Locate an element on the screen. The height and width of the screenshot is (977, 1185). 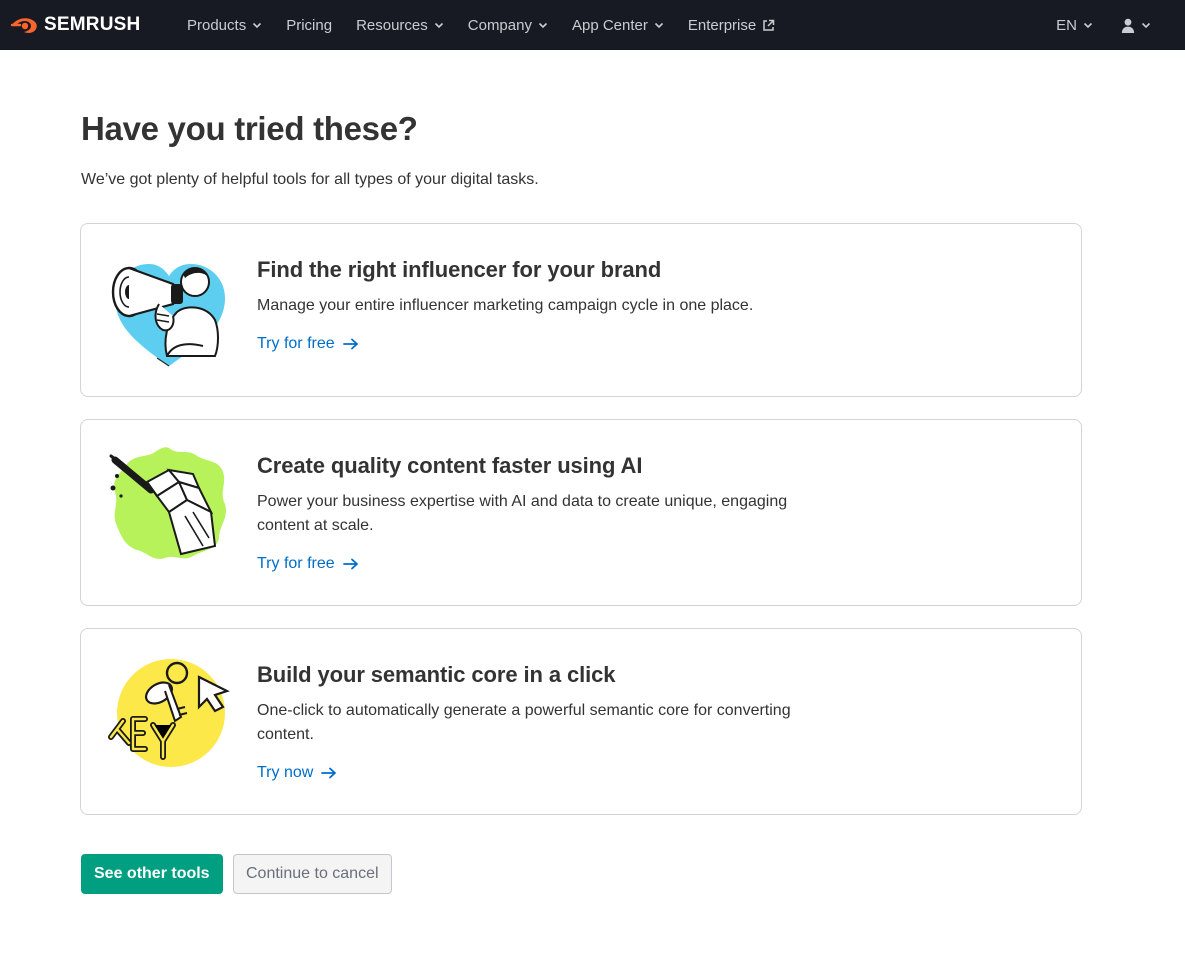
nav-products-label: Products is located at coordinates (217, 25).